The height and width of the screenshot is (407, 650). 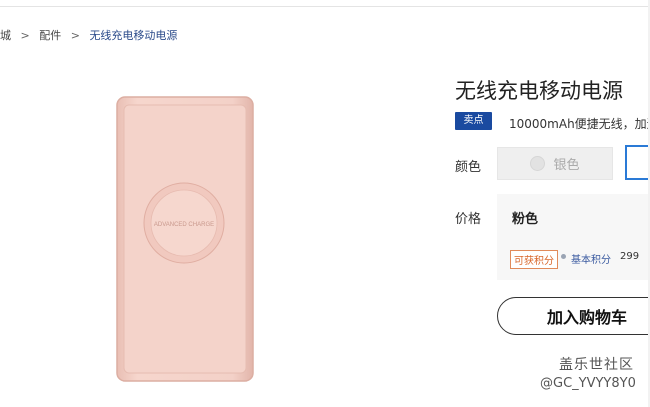 I want to click on points-value: 299, so click(x=630, y=256).